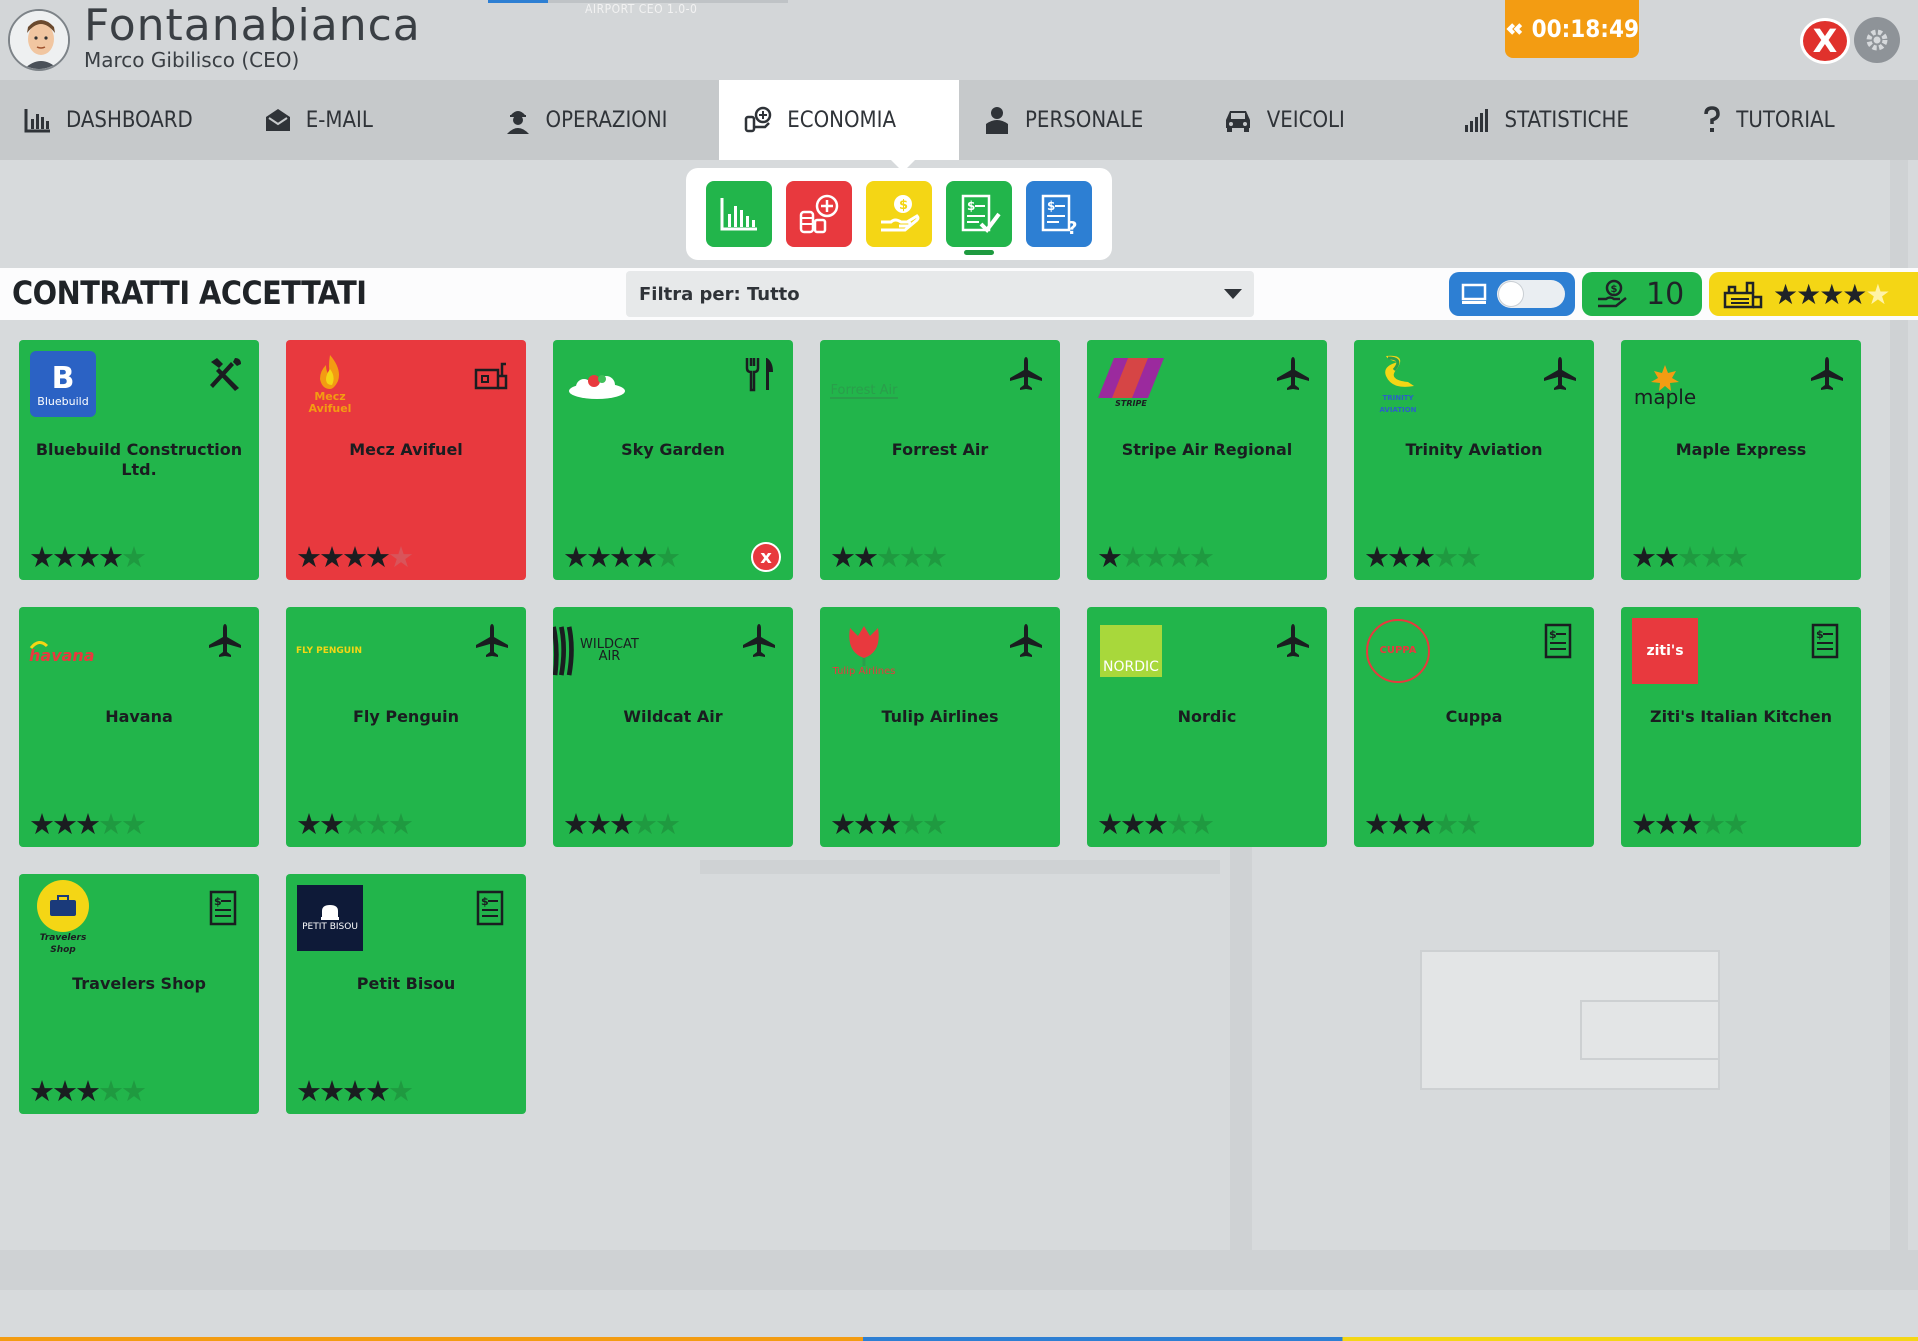 The image size is (1918, 1341). What do you see at coordinates (120, 120) in the screenshot?
I see `nav-dashboard: DASHBOARD` at bounding box center [120, 120].